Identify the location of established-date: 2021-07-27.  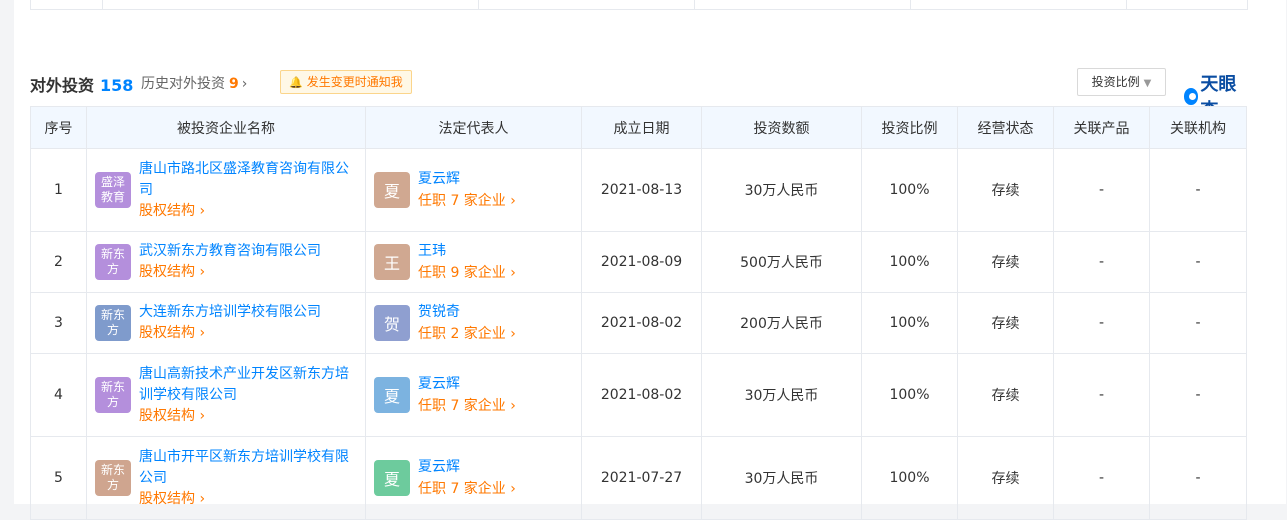
(641, 478).